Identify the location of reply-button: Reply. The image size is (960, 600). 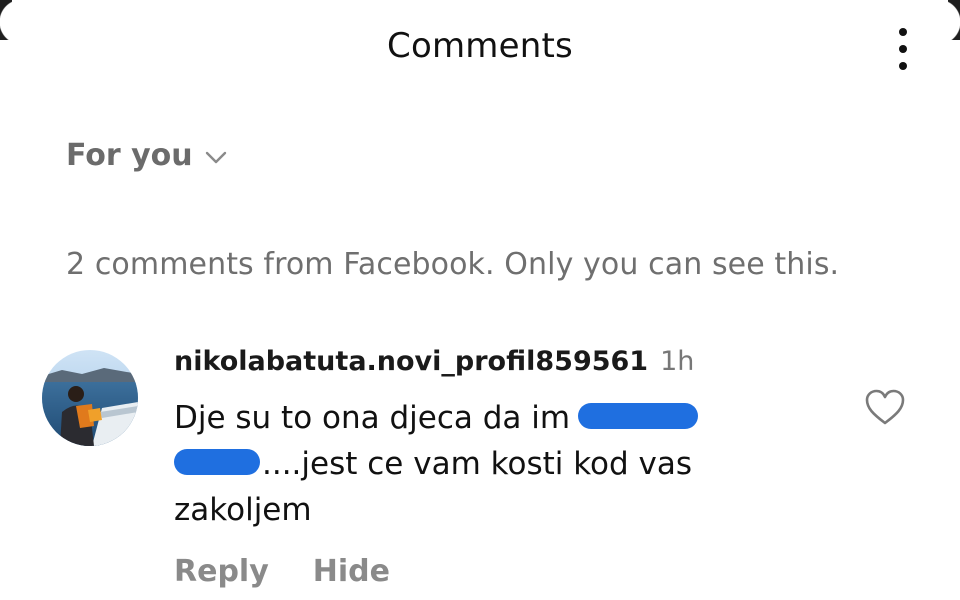
(221, 571).